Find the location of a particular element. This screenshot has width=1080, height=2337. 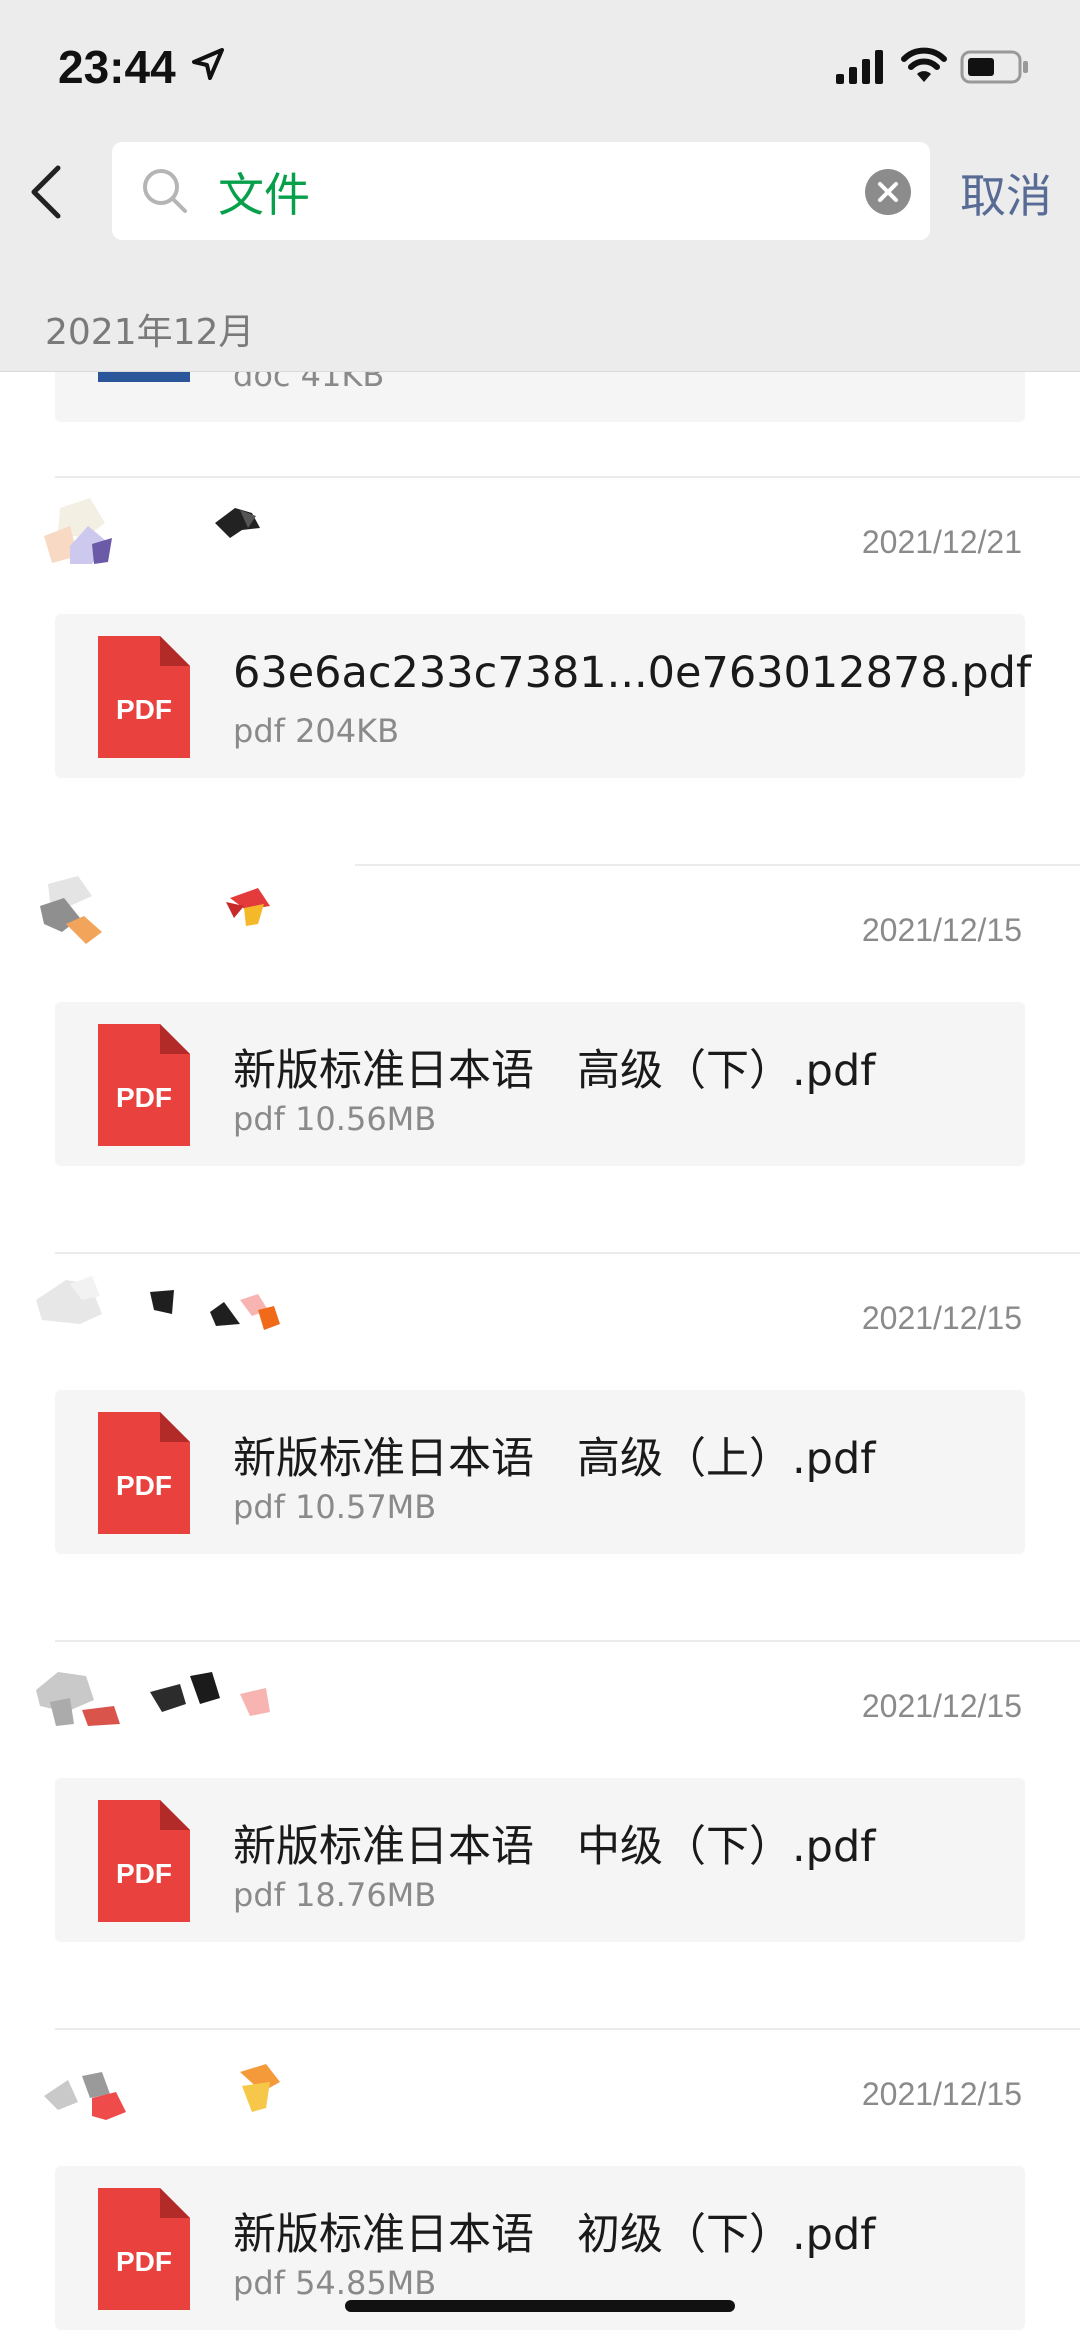

file-card: PDF 新版标准日本语 中级（下）.pdf pdf 18.76MB is located at coordinates (540, 1860).